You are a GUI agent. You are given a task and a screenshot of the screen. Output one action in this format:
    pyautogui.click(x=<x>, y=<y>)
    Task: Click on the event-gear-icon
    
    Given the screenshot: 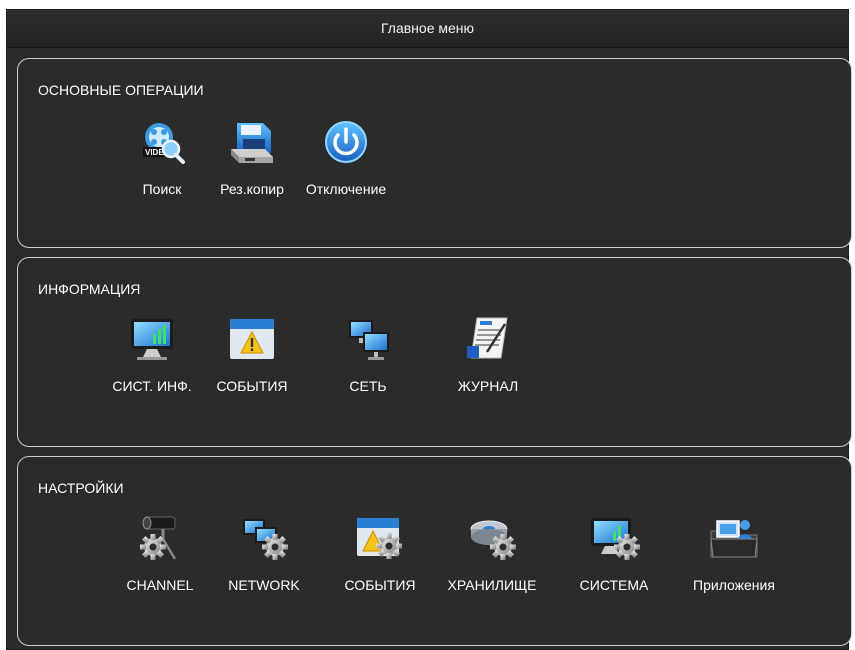 What is the action you would take?
    pyautogui.click(x=379, y=538)
    